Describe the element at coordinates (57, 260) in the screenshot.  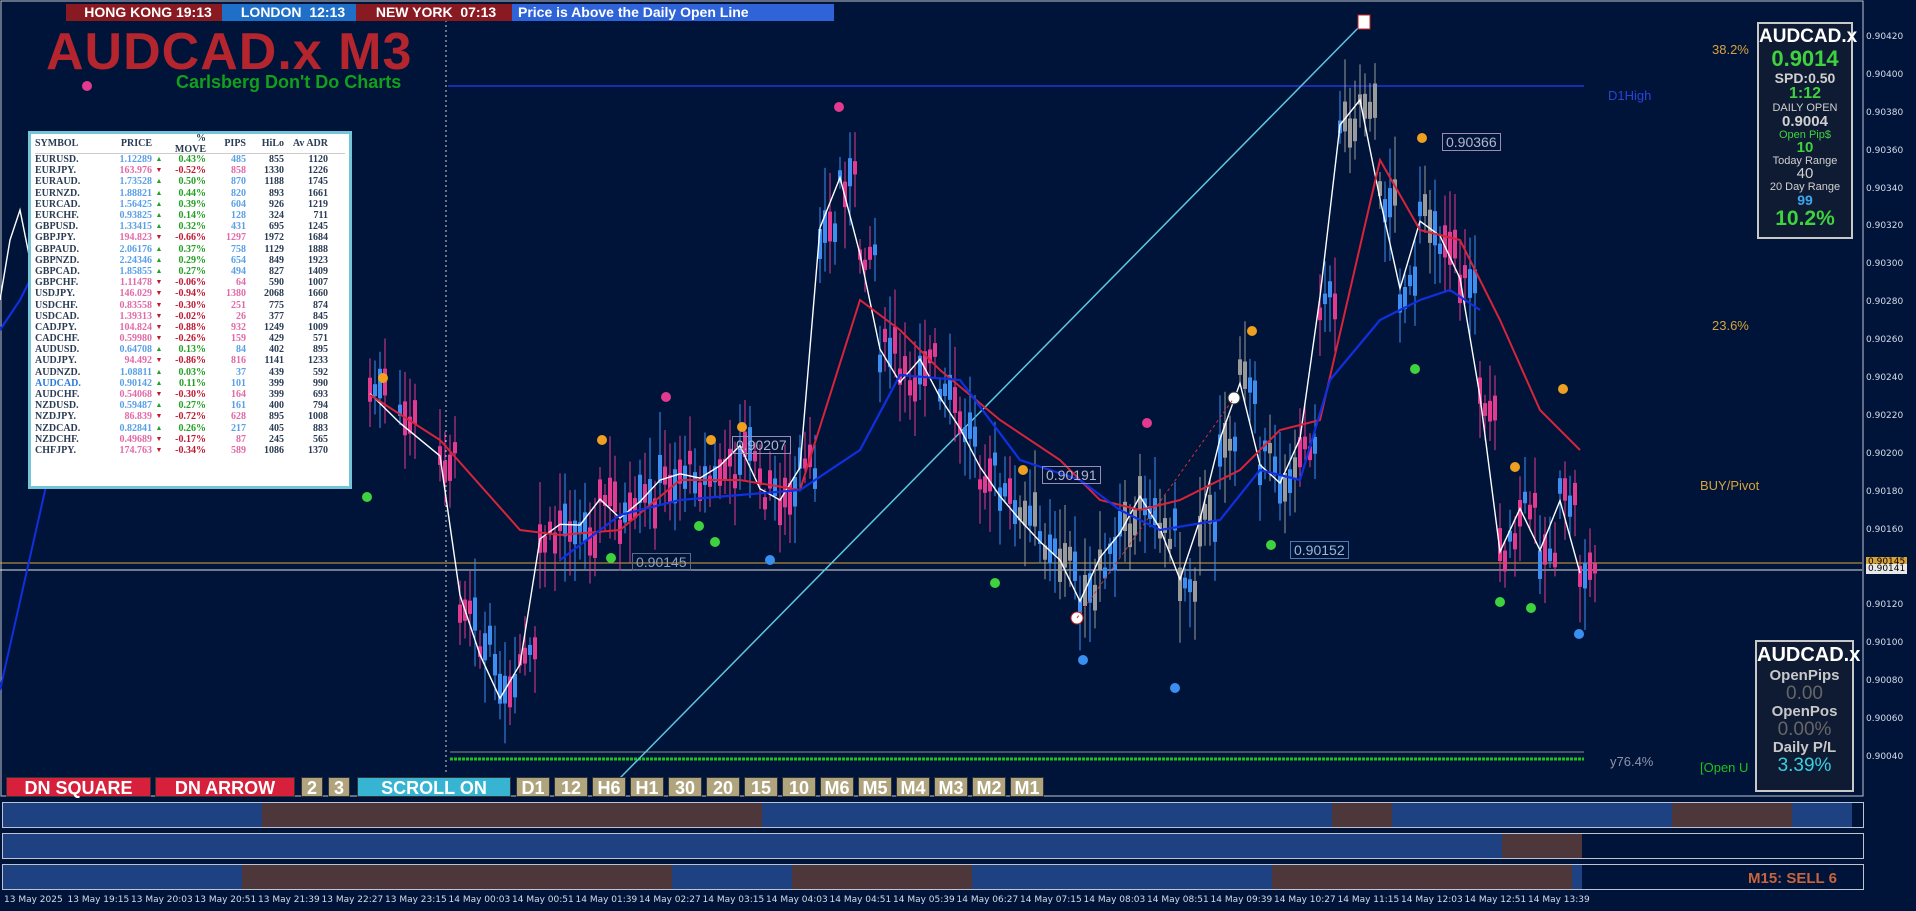
I see `cell-symbol: GBPNZD.` at that location.